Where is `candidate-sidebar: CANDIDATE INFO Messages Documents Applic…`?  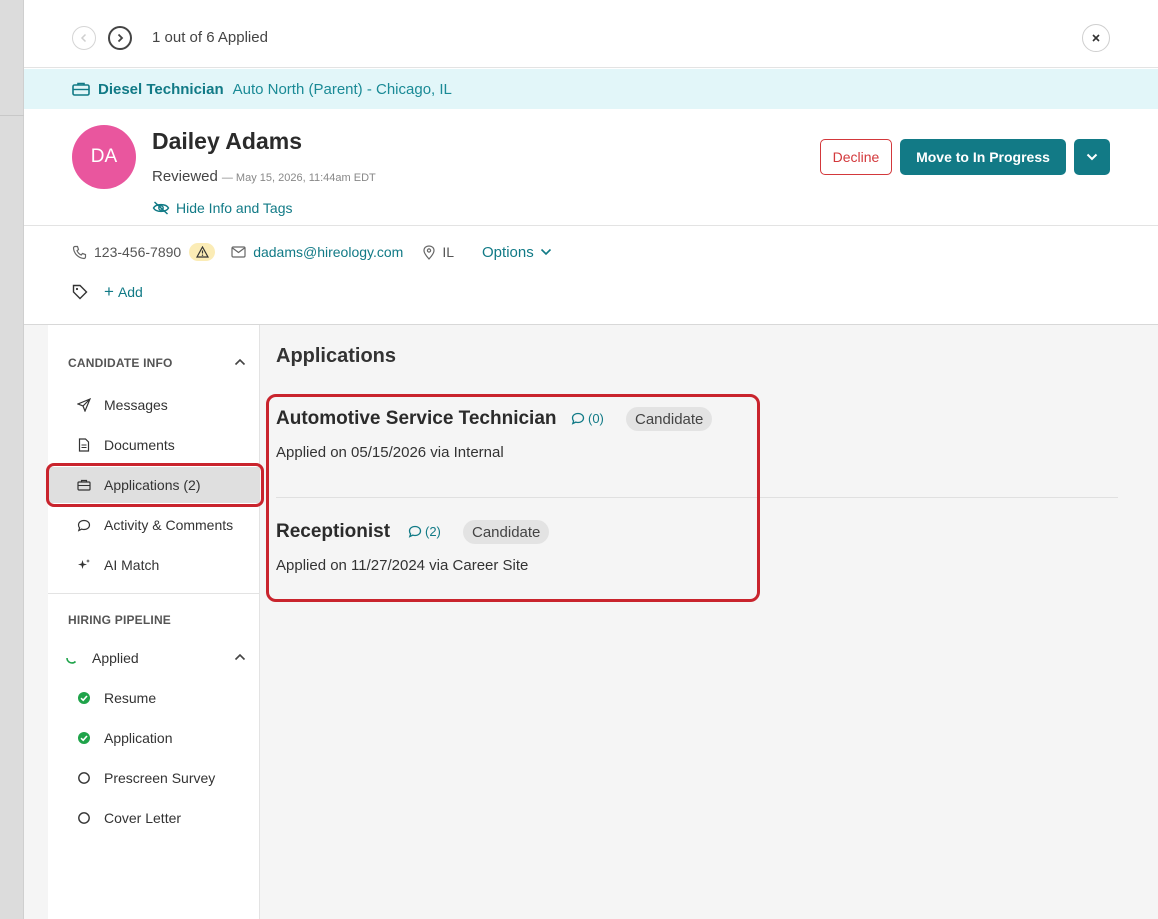 candidate-sidebar: CANDIDATE INFO Messages Documents Applic… is located at coordinates (155, 622).